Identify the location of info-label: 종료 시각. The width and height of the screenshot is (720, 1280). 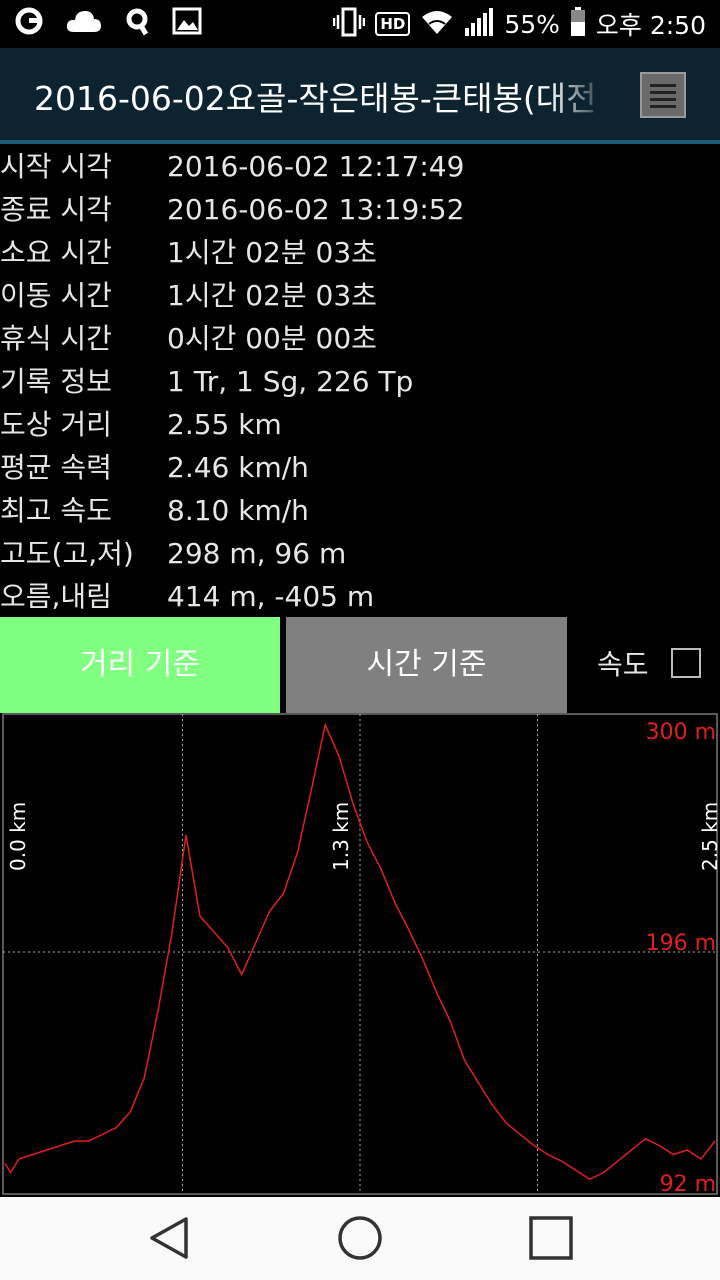
(56, 209).